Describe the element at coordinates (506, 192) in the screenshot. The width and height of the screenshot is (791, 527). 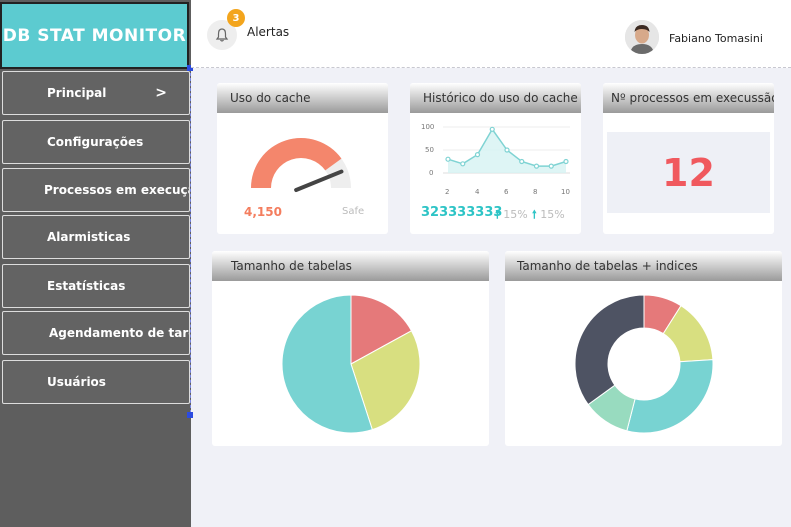
I see `x-tick-label: 6` at that location.